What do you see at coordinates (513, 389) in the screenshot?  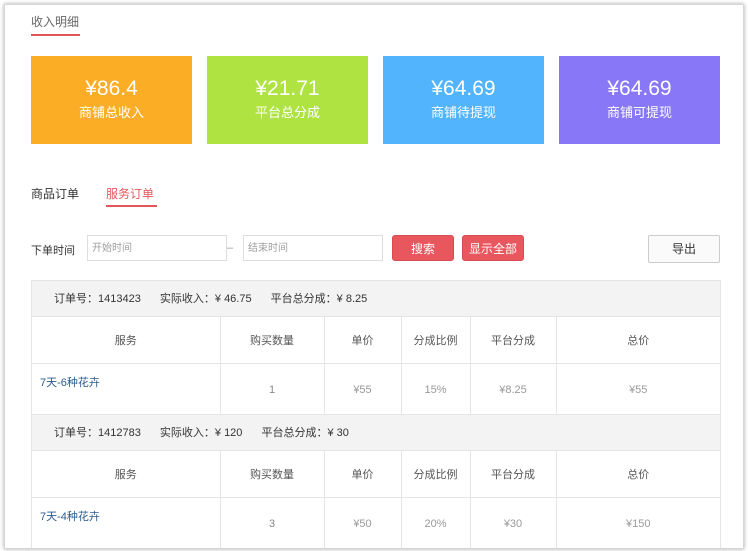 I see `platform-share-cell: ¥8.25` at bounding box center [513, 389].